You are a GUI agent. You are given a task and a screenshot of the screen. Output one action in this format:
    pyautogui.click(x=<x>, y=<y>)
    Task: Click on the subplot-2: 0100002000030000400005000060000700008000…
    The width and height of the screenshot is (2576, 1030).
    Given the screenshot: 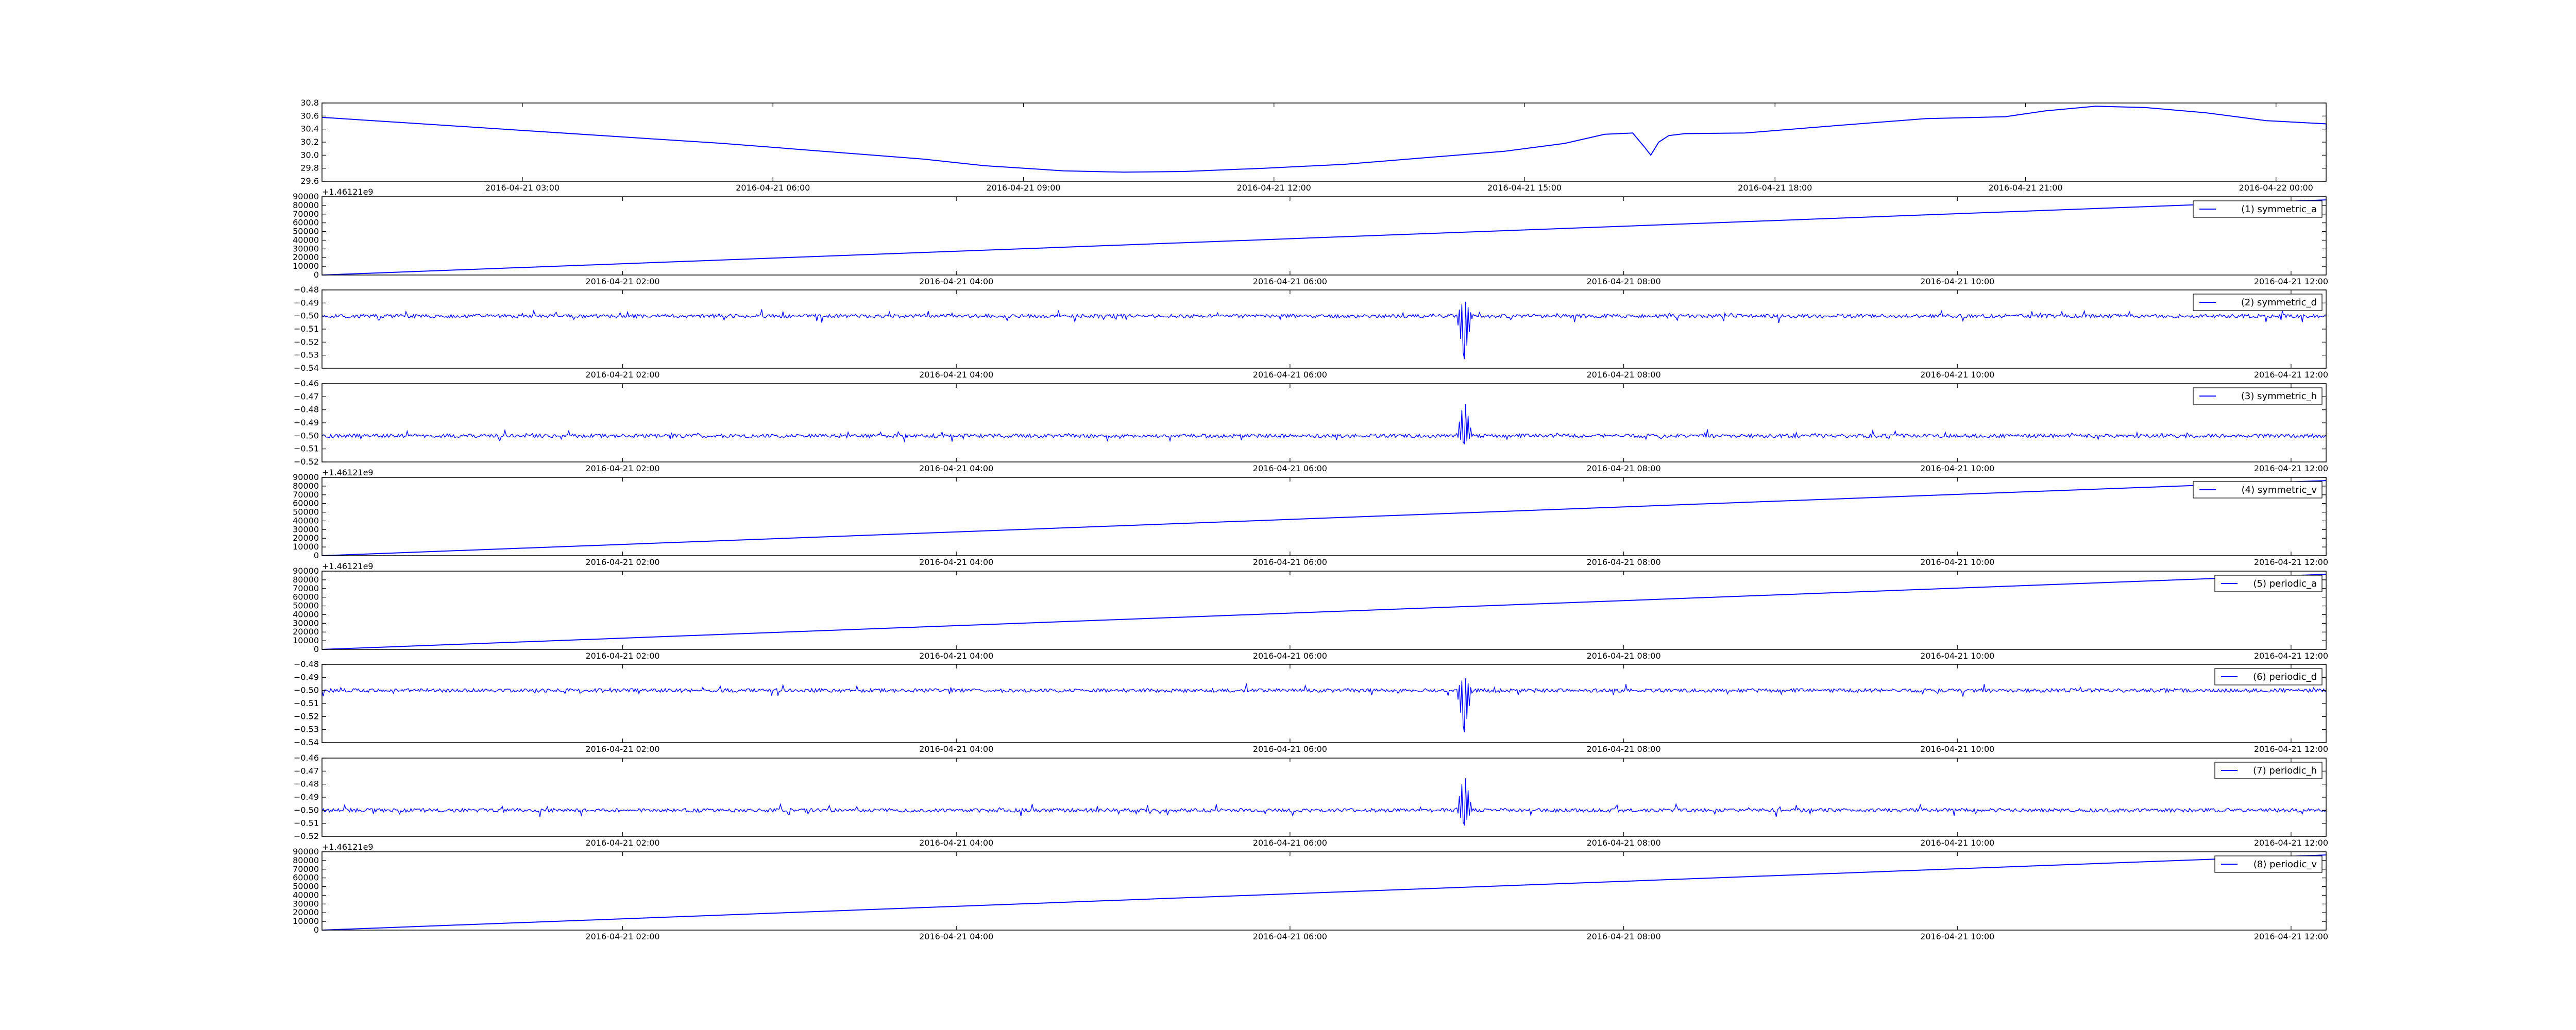 What is the action you would take?
    pyautogui.click(x=1310, y=236)
    